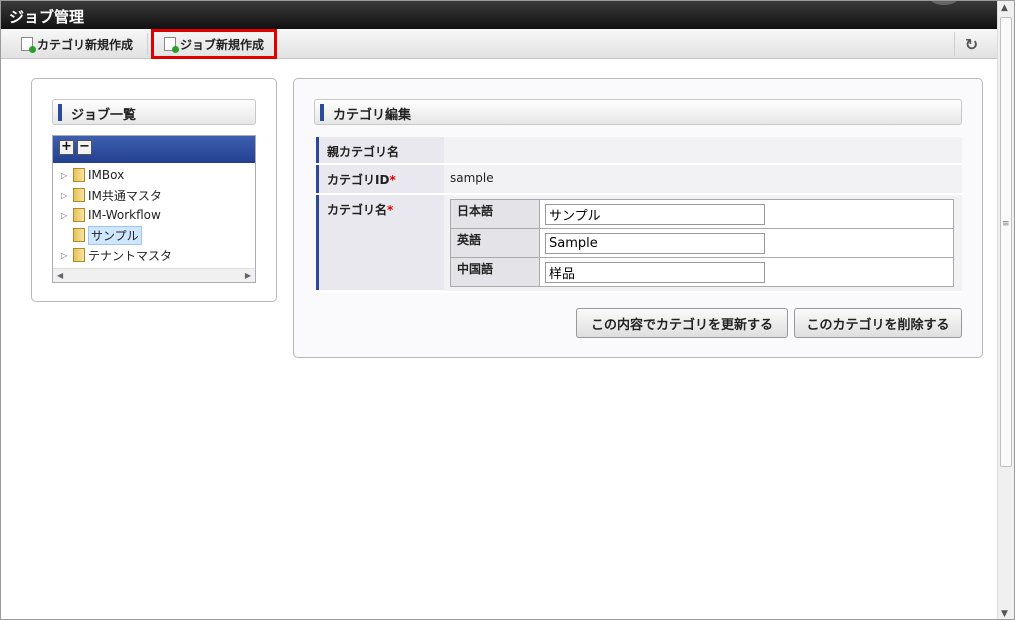  I want to click on toolbar-separator, so click(147, 44).